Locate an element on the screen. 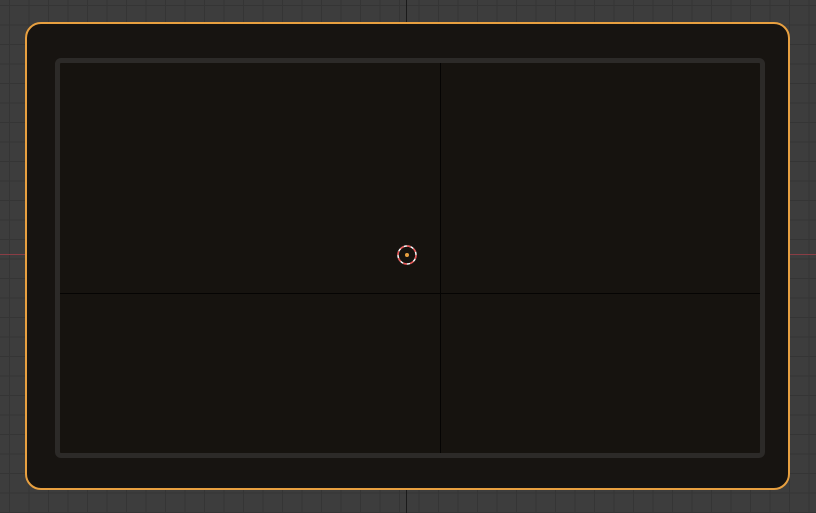 The height and width of the screenshot is (513, 816). inner-vertical-line is located at coordinates (440, 258).